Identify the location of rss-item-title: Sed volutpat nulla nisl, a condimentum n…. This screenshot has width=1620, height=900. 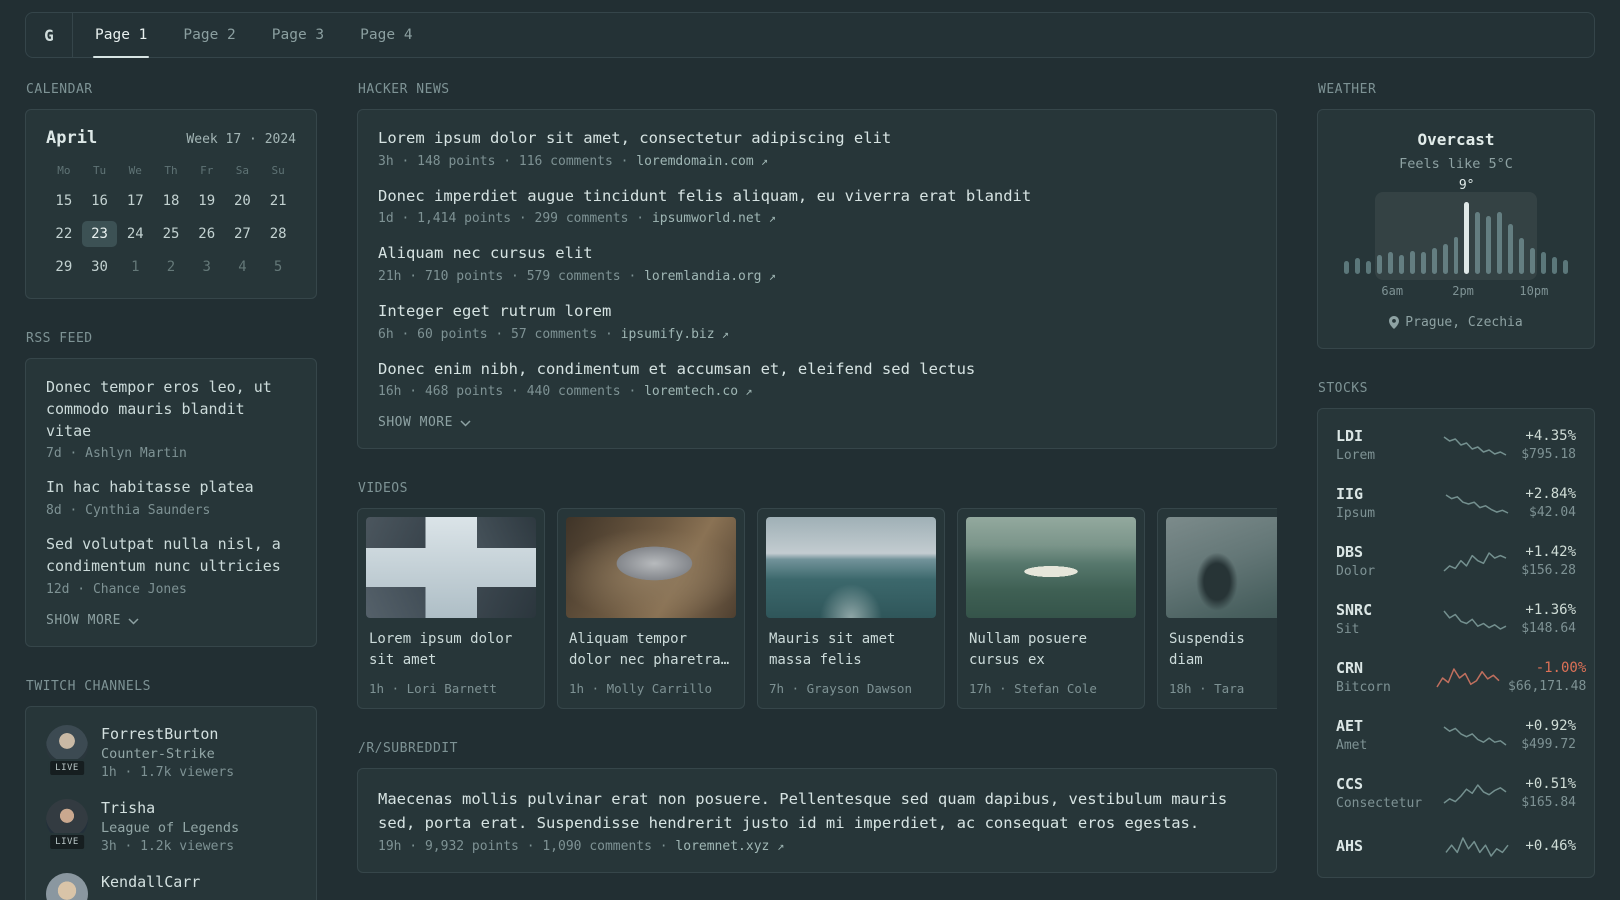
(171, 556).